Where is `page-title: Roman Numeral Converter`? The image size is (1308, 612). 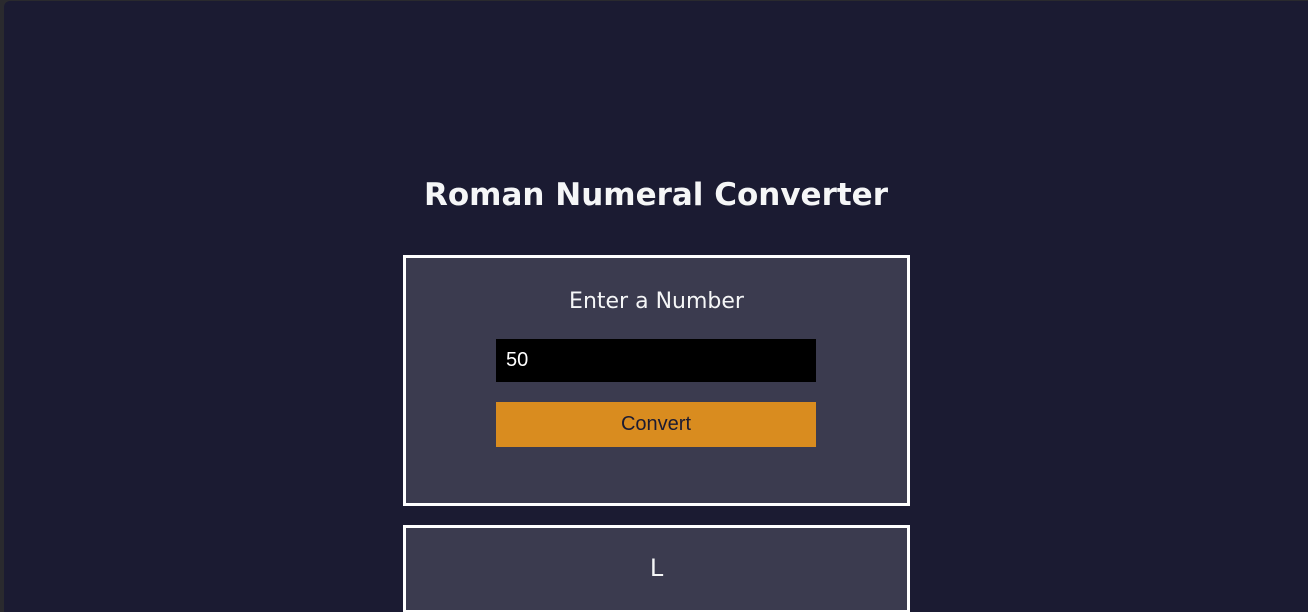 page-title: Roman Numeral Converter is located at coordinates (656, 195).